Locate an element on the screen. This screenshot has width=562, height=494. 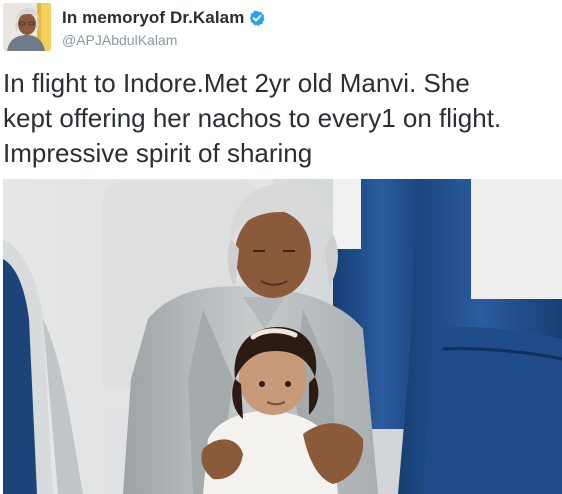
avatar-portrait is located at coordinates (27, 27).